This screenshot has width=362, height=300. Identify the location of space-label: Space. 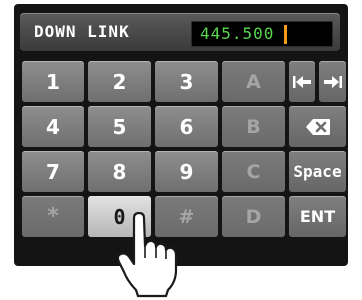
(317, 171).